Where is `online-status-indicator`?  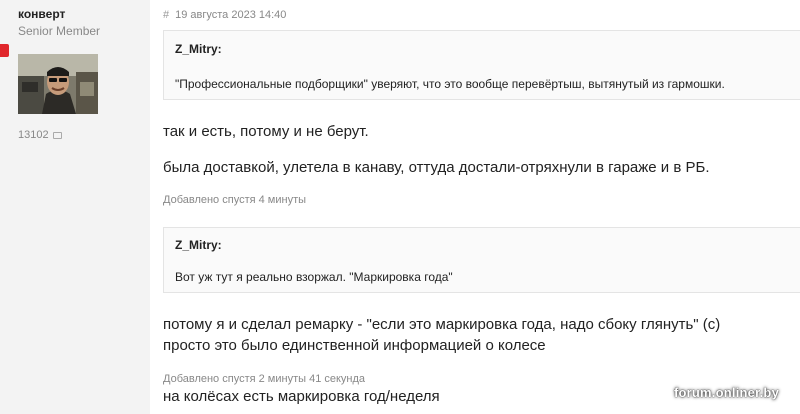 online-status-indicator is located at coordinates (4, 50).